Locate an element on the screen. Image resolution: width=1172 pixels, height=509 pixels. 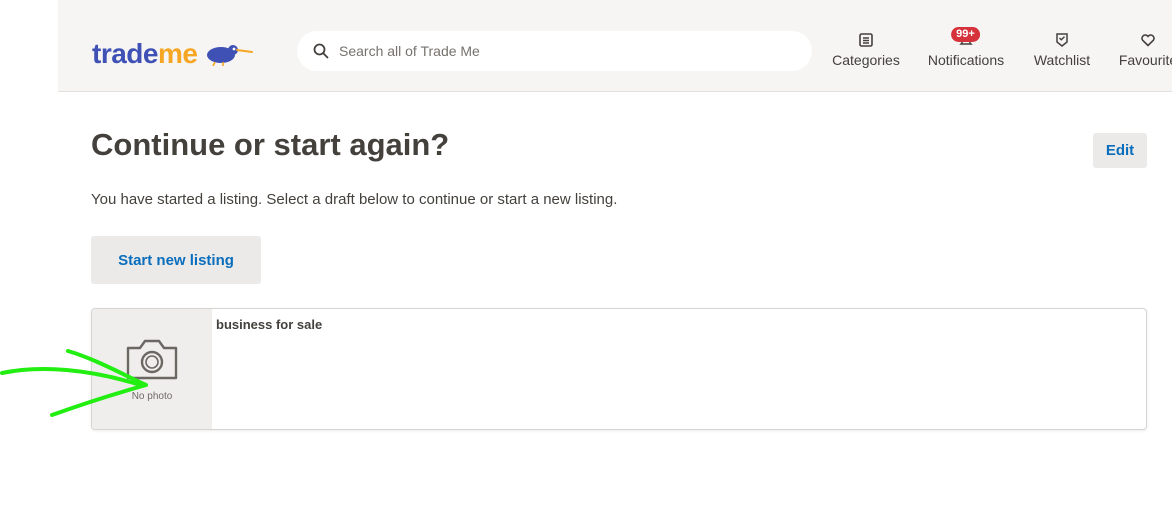
no-photo-label: No photo is located at coordinates (152, 396).